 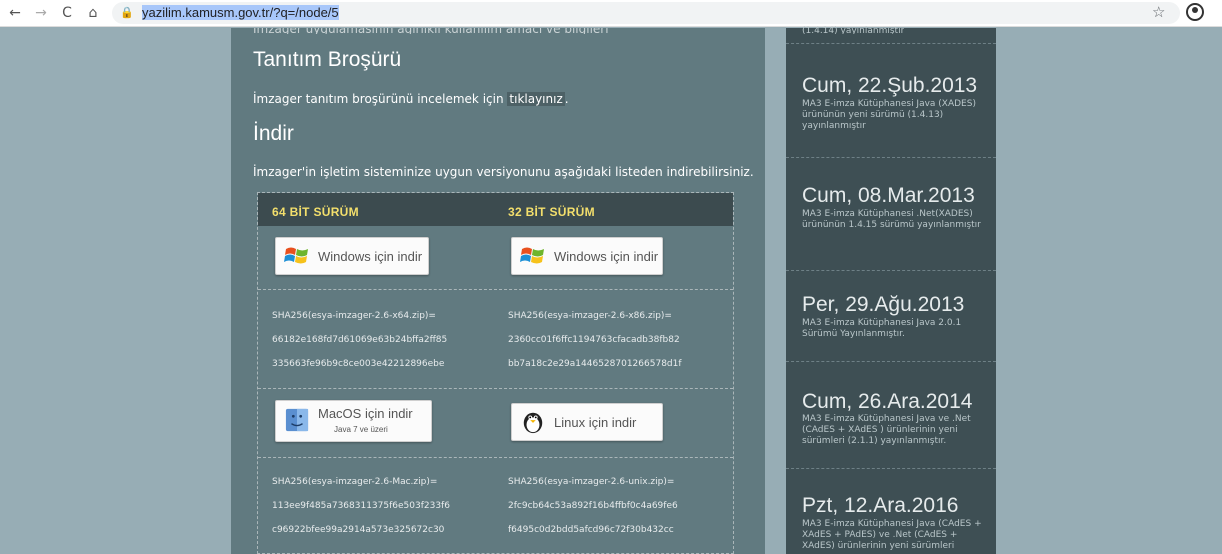 What do you see at coordinates (595, 422) in the screenshot?
I see `linux-label: Linux için indir` at bounding box center [595, 422].